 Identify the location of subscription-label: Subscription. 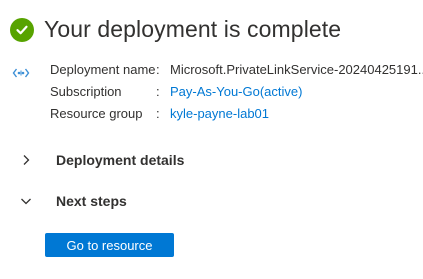
(86, 91).